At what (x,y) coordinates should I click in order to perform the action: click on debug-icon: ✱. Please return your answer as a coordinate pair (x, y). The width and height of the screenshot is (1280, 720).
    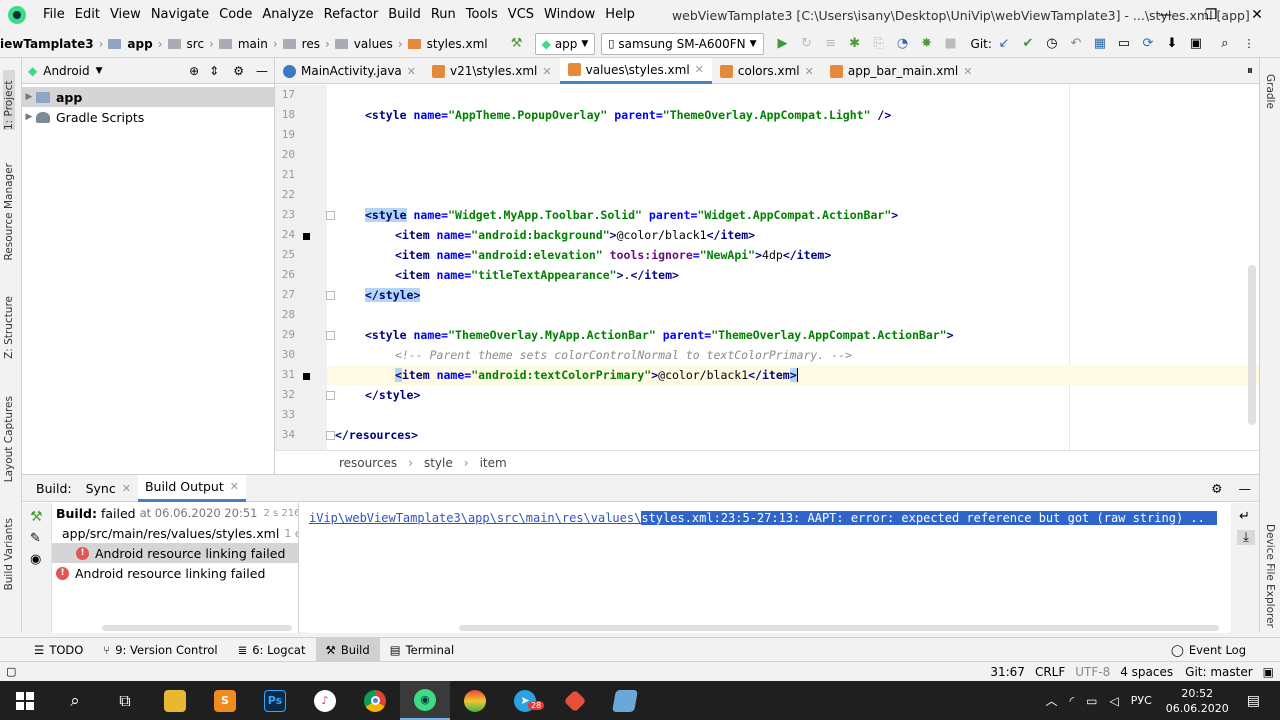
    Looking at the image, I should click on (855, 44).